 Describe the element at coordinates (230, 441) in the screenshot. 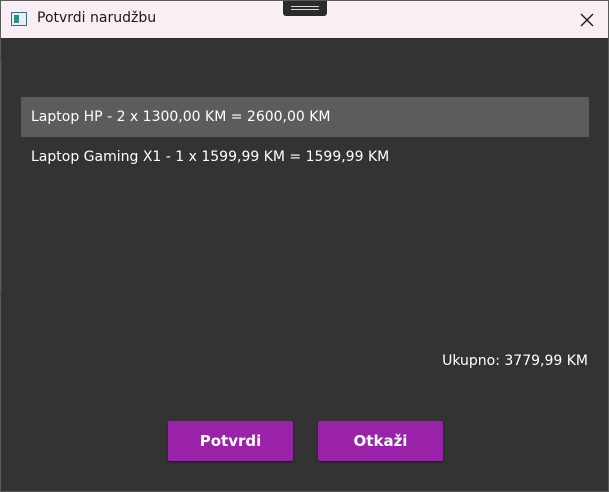

I see `confirm-button: Potvrdi` at that location.